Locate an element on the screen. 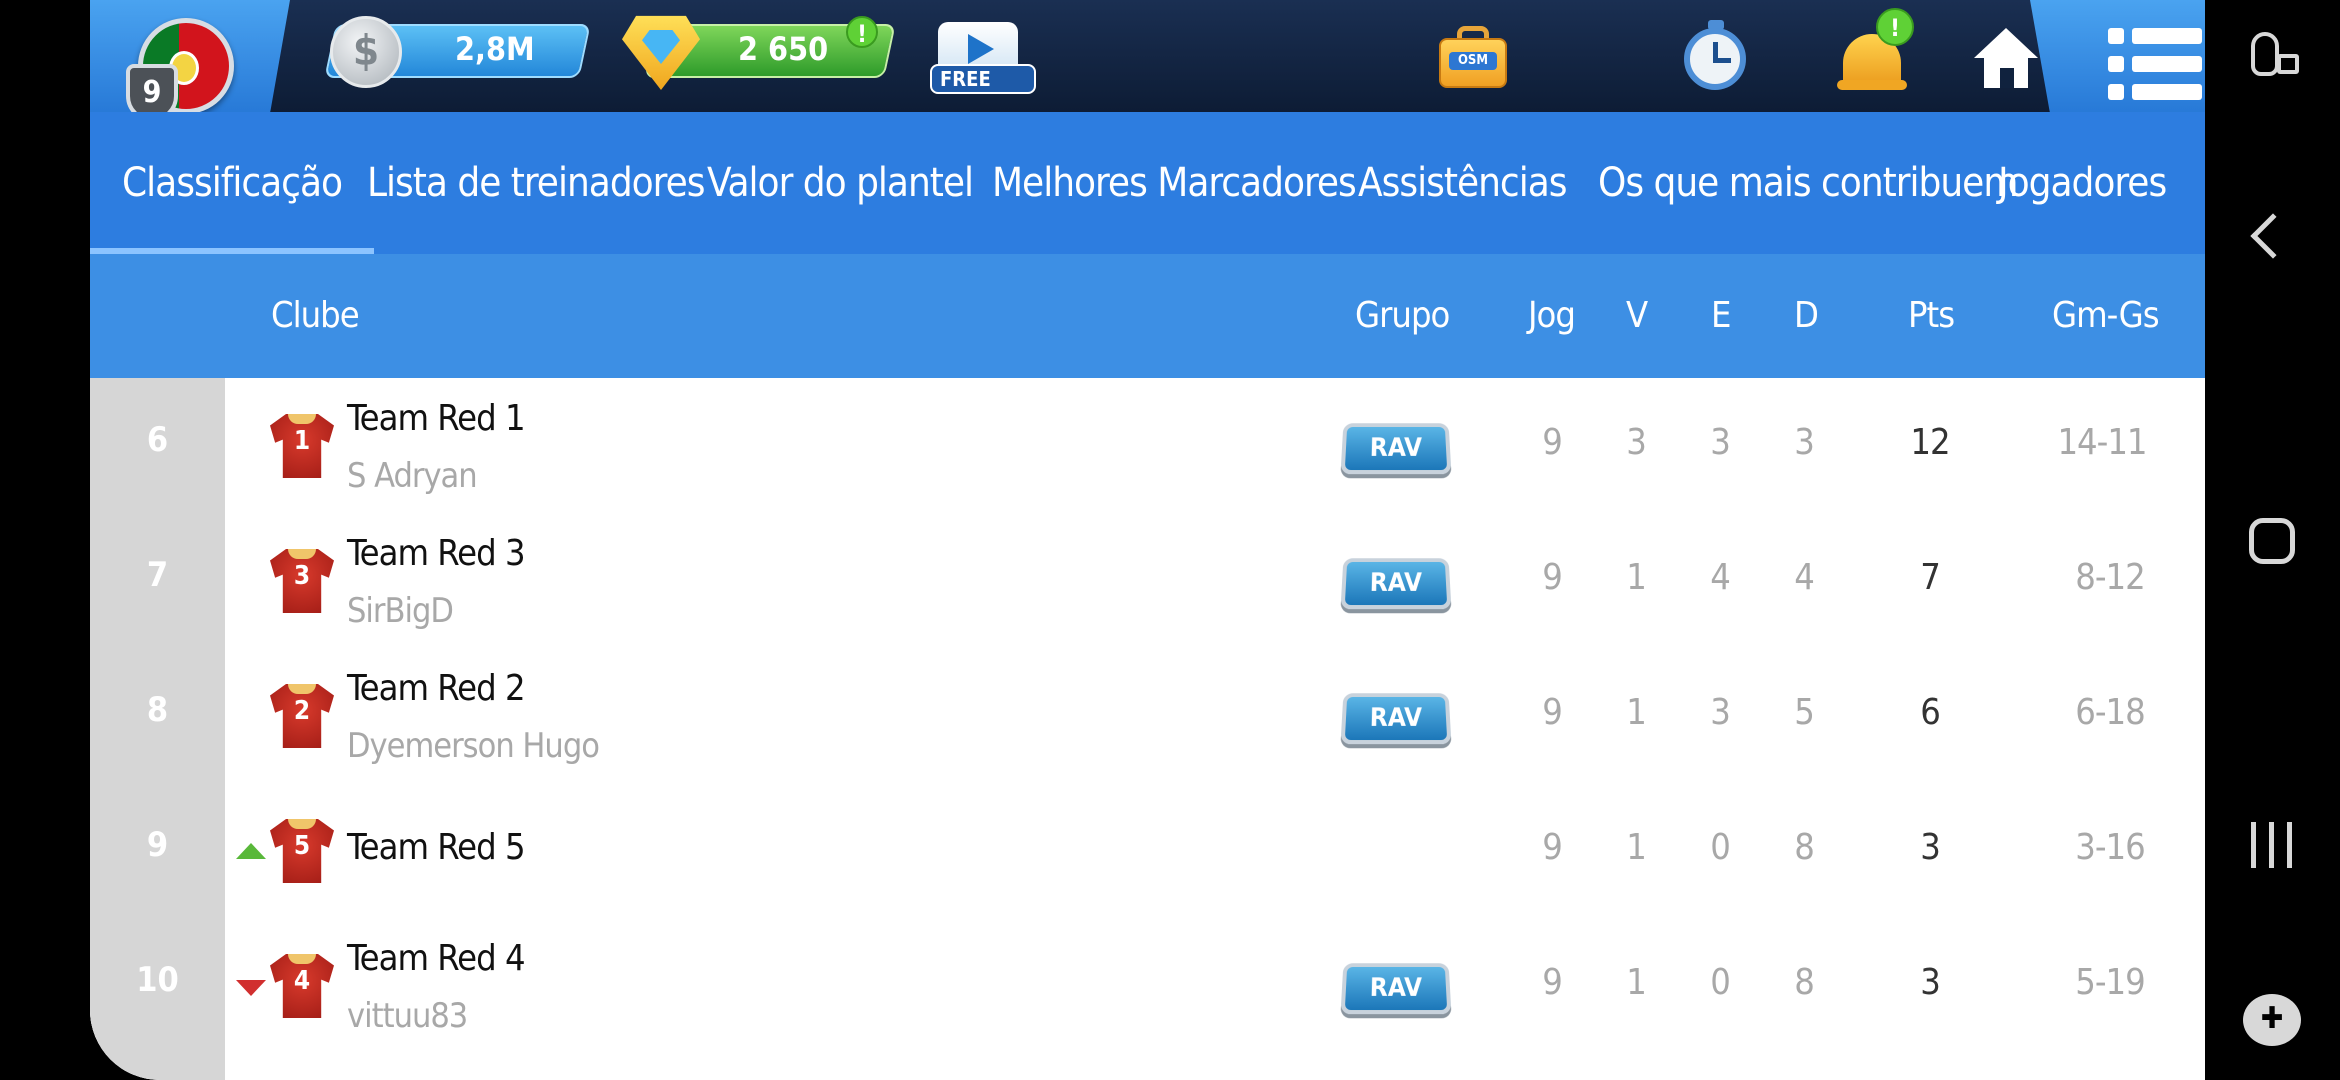 The height and width of the screenshot is (1080, 2340). jersey-icon: 4 is located at coordinates (302, 986).